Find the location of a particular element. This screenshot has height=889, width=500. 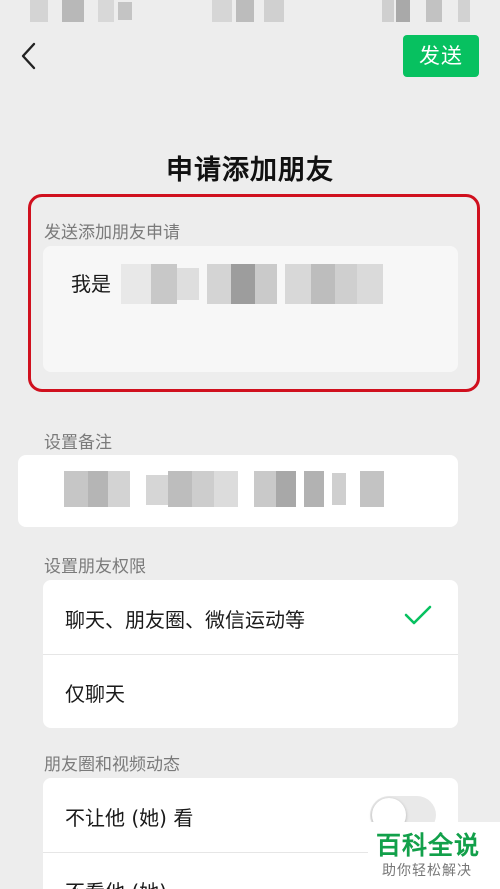

watermark-title: 百科全说 is located at coordinates (428, 845).